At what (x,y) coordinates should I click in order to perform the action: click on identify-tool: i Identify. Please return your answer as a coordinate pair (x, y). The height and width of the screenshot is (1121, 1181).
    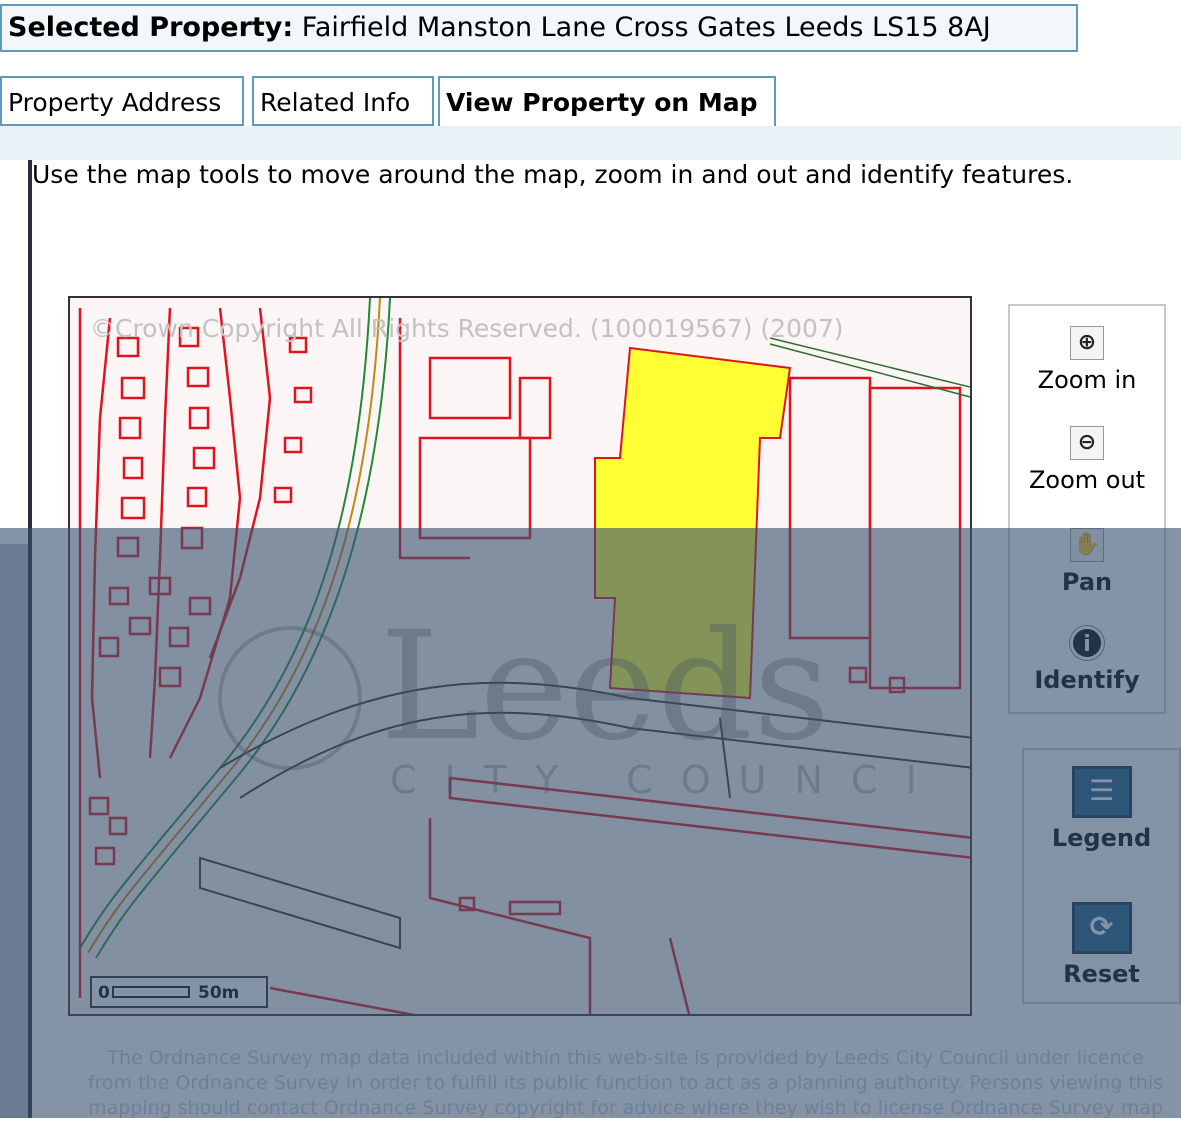
    Looking at the image, I should click on (1087, 660).